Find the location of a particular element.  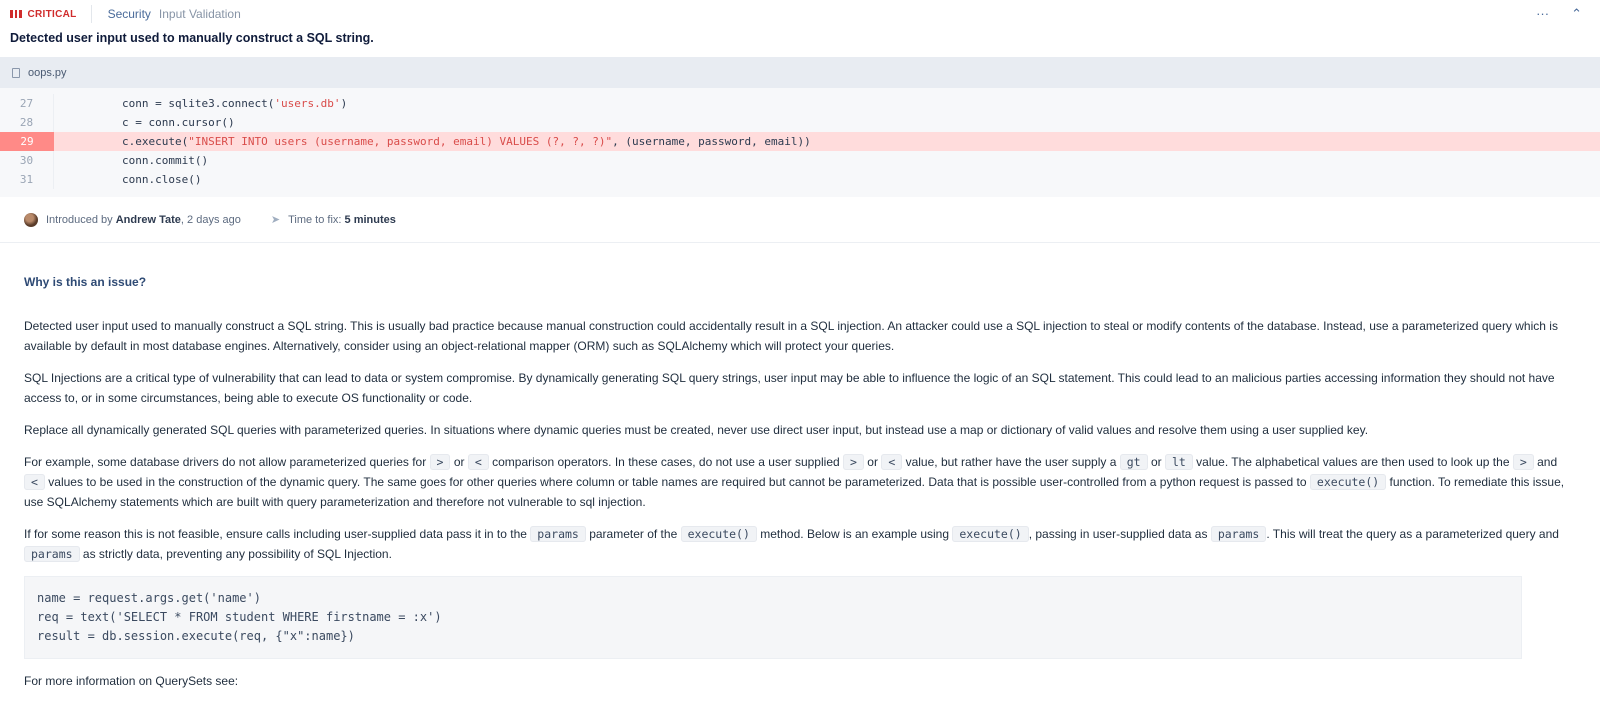

issue-header: CRITICAL Security Input Validation ··· ⌃ is located at coordinates (800, 14).